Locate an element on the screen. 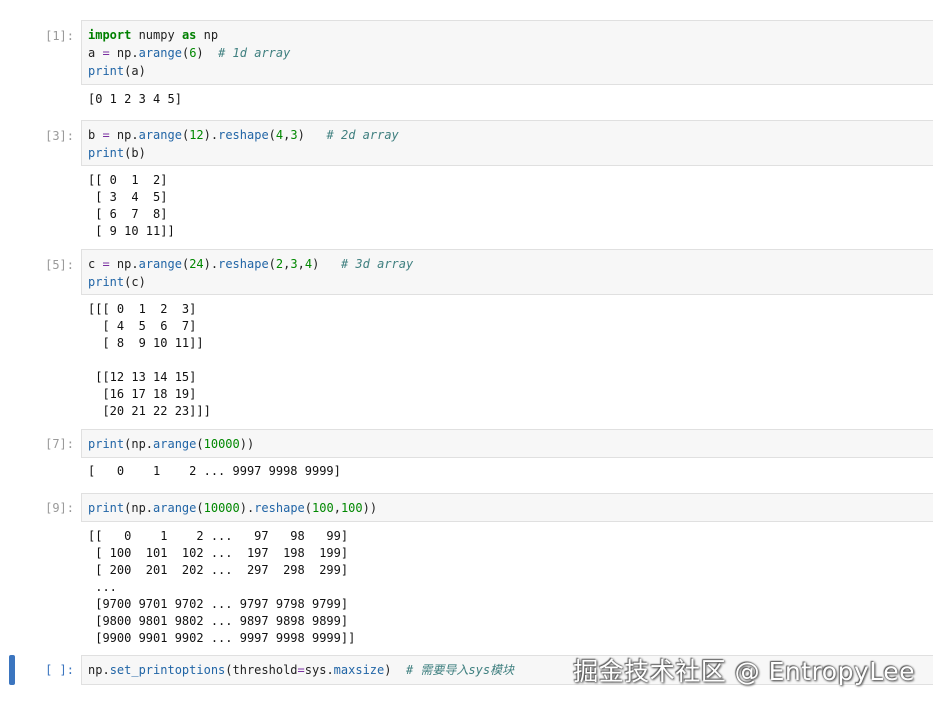  code-input: print(np.arange(10000).reshape(100,100)) is located at coordinates (507, 507).